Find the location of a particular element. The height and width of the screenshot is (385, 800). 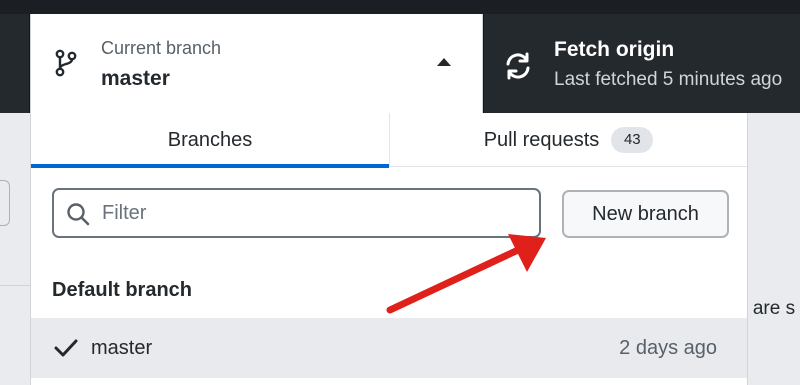

tab-pull-requests-label: Pull requests is located at coordinates (541, 139).